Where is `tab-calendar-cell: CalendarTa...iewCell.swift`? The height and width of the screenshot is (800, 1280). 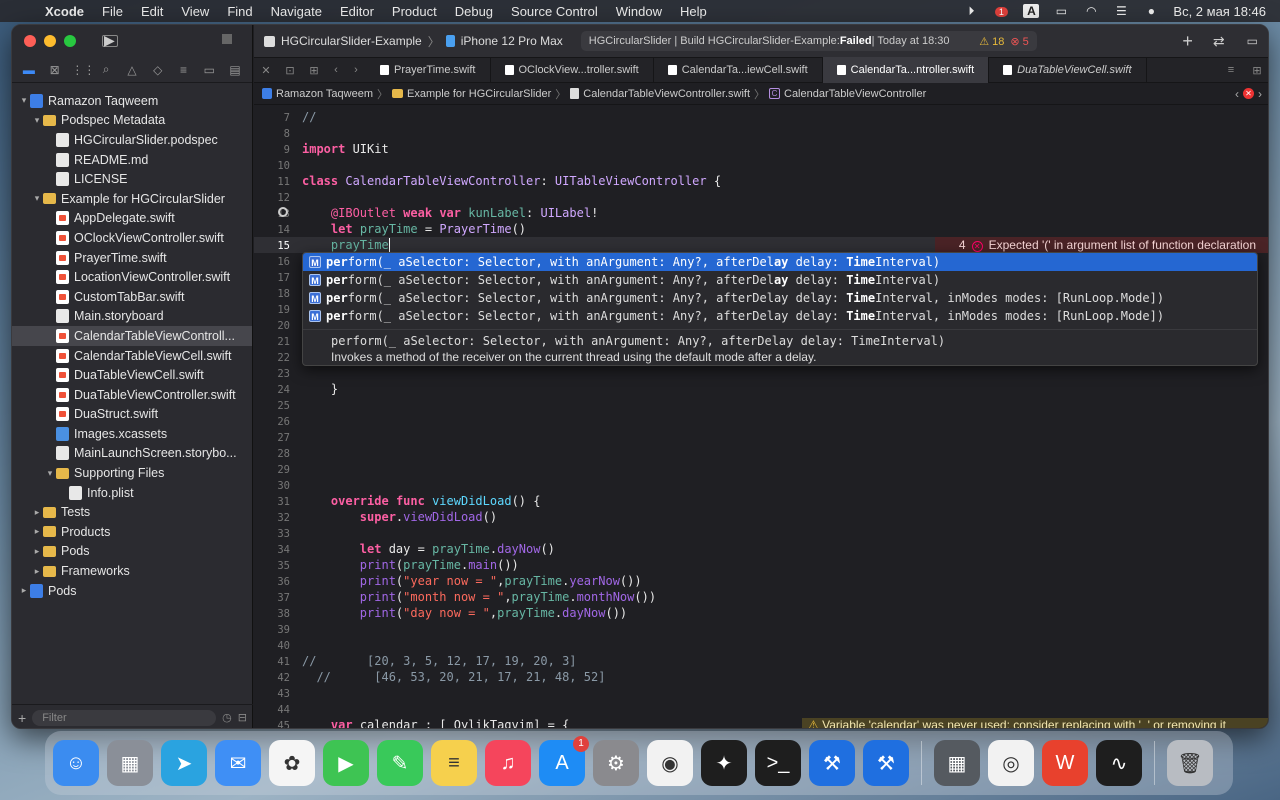 tab-calendar-cell: CalendarTa...iewCell.swift is located at coordinates (738, 70).